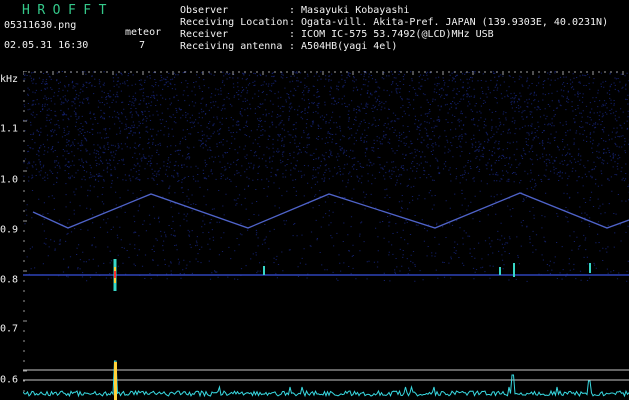 The image size is (629, 400). What do you see at coordinates (231, 46) in the screenshot?
I see `antenna-key: Receiving antenna` at bounding box center [231, 46].